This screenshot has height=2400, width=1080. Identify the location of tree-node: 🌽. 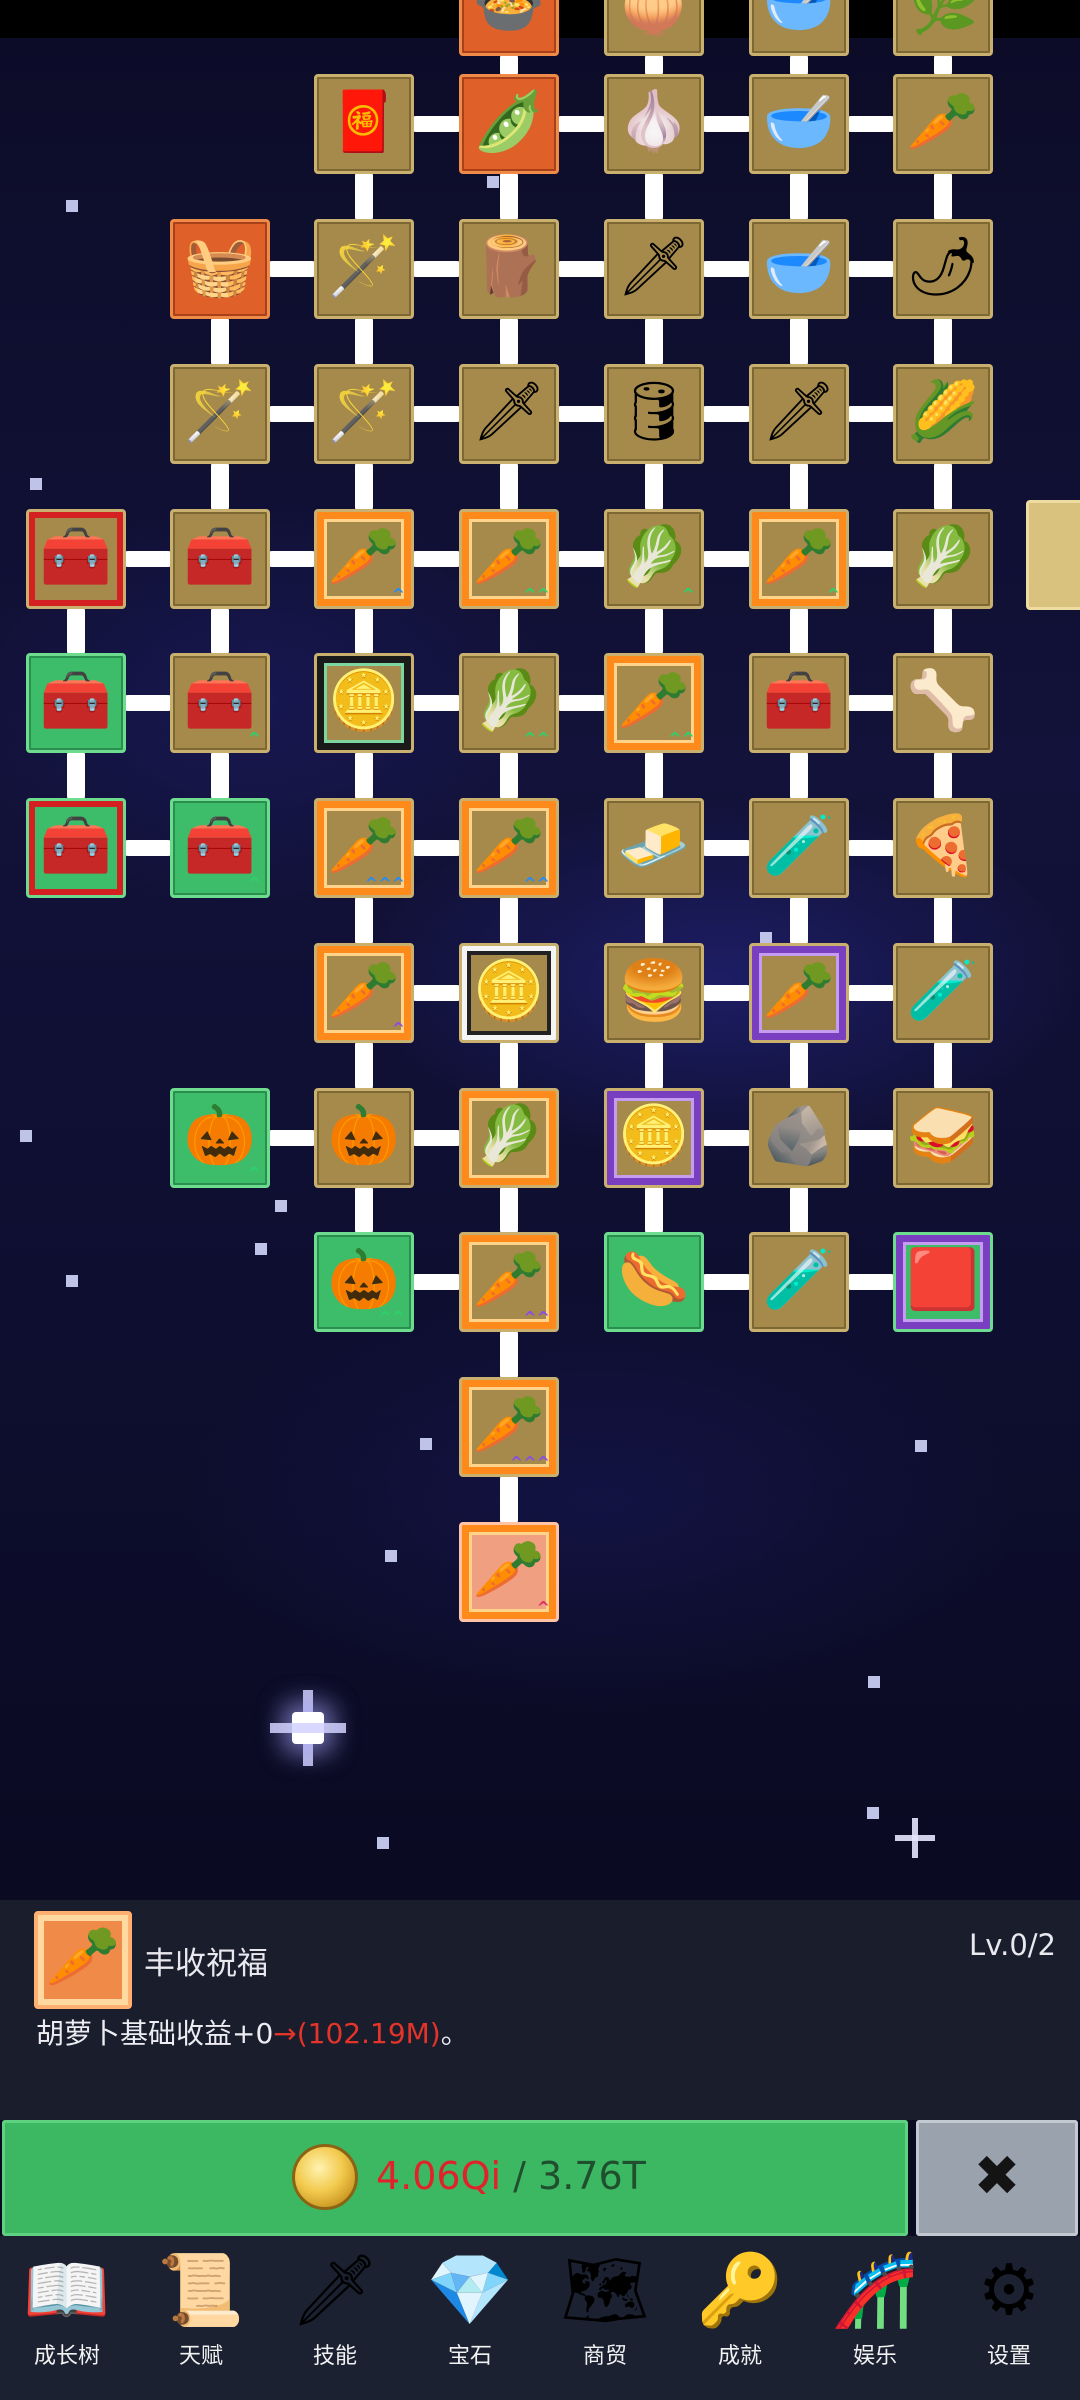
(943, 414).